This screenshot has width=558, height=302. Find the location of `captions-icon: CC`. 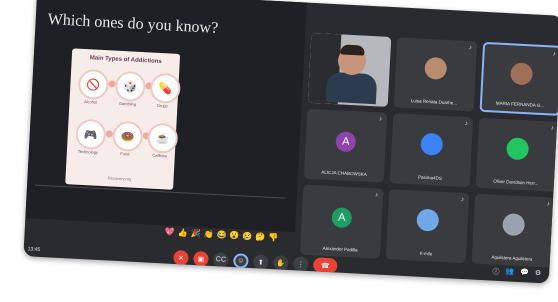

captions-icon: CC is located at coordinates (221, 260).